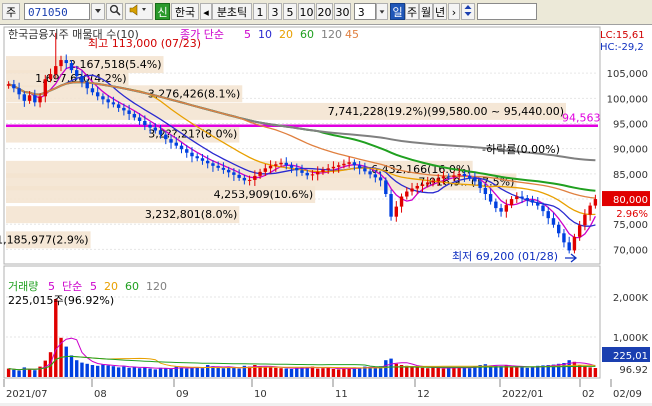  I want to click on period-option-10: 10, so click(306, 11).